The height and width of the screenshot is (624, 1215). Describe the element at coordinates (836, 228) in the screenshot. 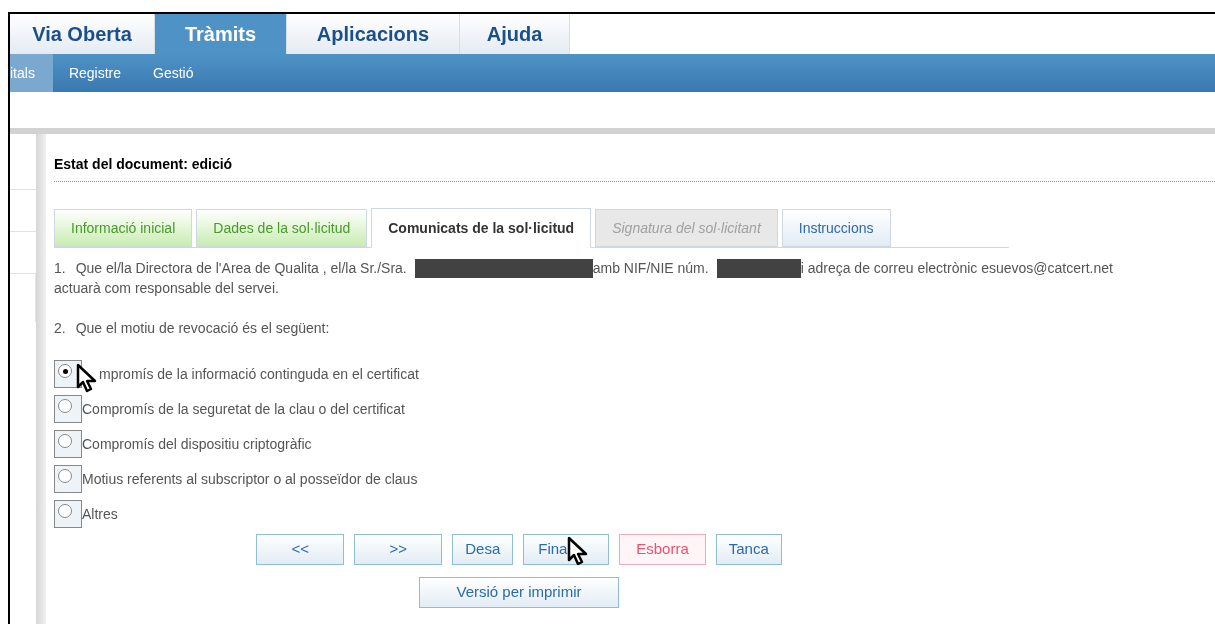

I see `form-tab: Instruccions` at that location.